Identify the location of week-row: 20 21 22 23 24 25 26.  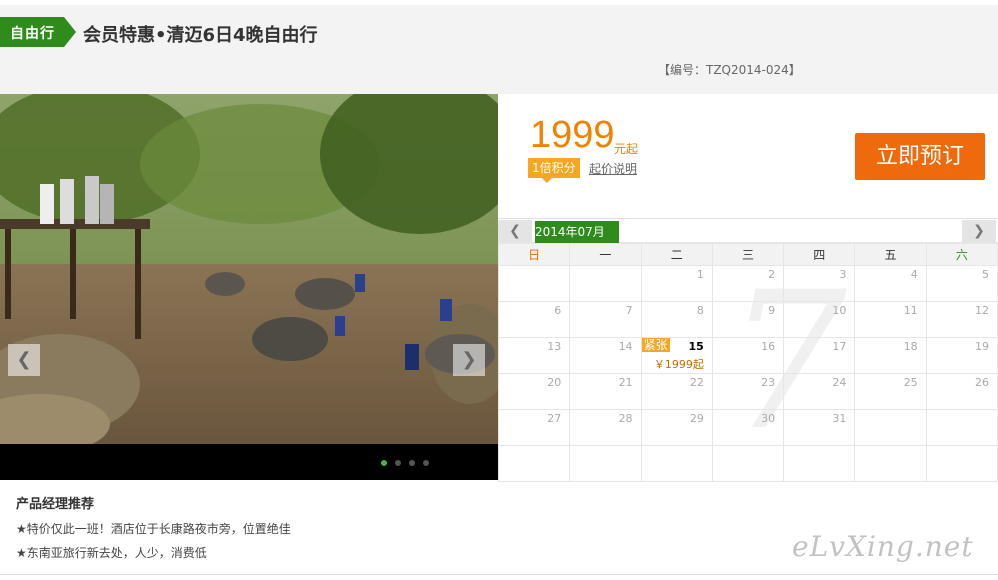
(747, 391).